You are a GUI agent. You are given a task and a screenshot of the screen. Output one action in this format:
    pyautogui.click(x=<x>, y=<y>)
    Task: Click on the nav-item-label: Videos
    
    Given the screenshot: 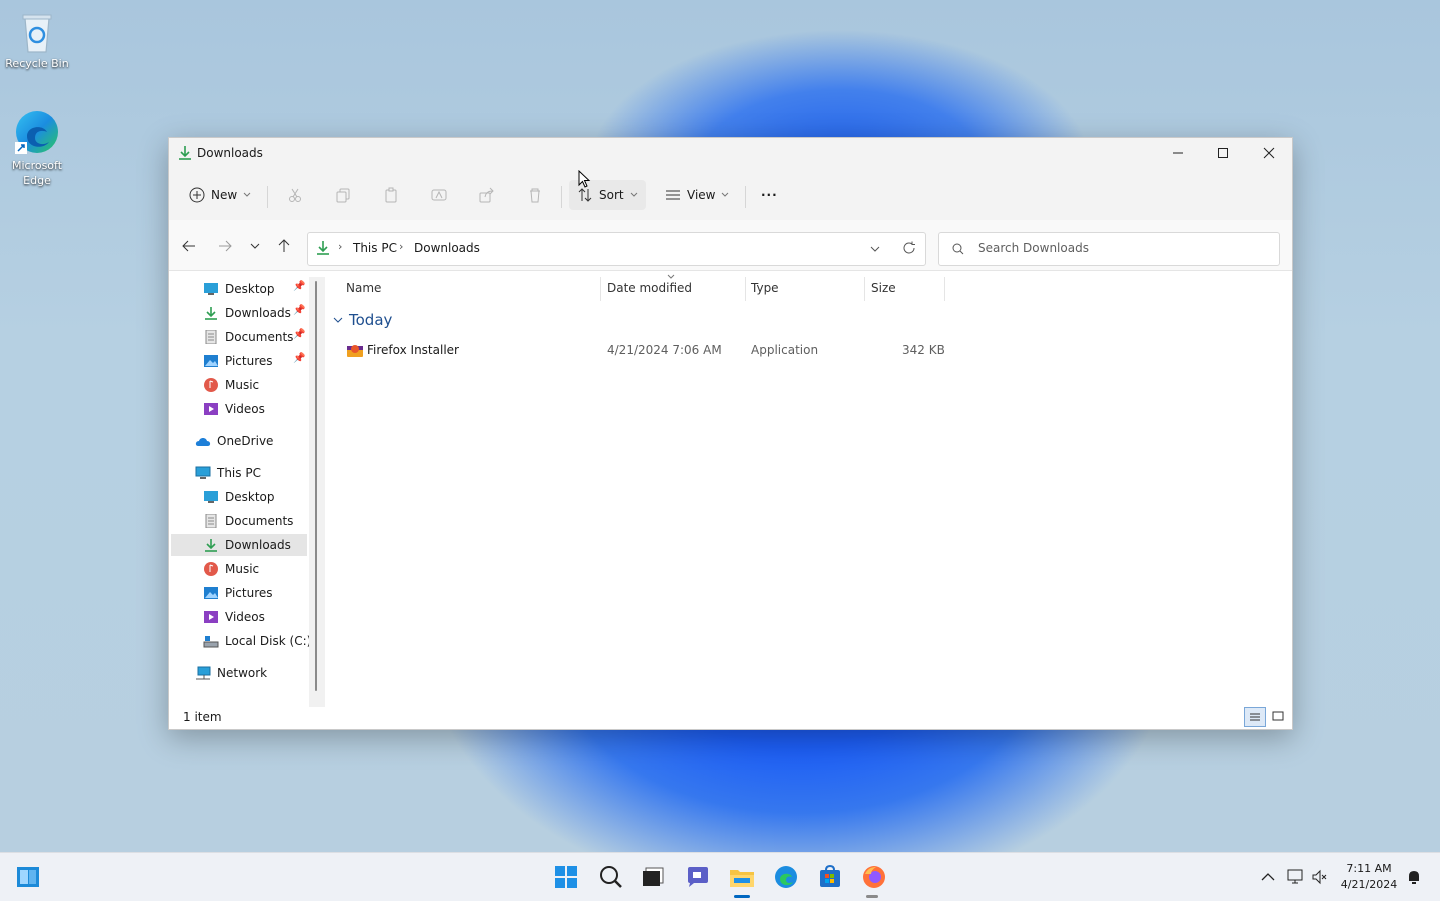 What is the action you would take?
    pyautogui.click(x=245, y=617)
    